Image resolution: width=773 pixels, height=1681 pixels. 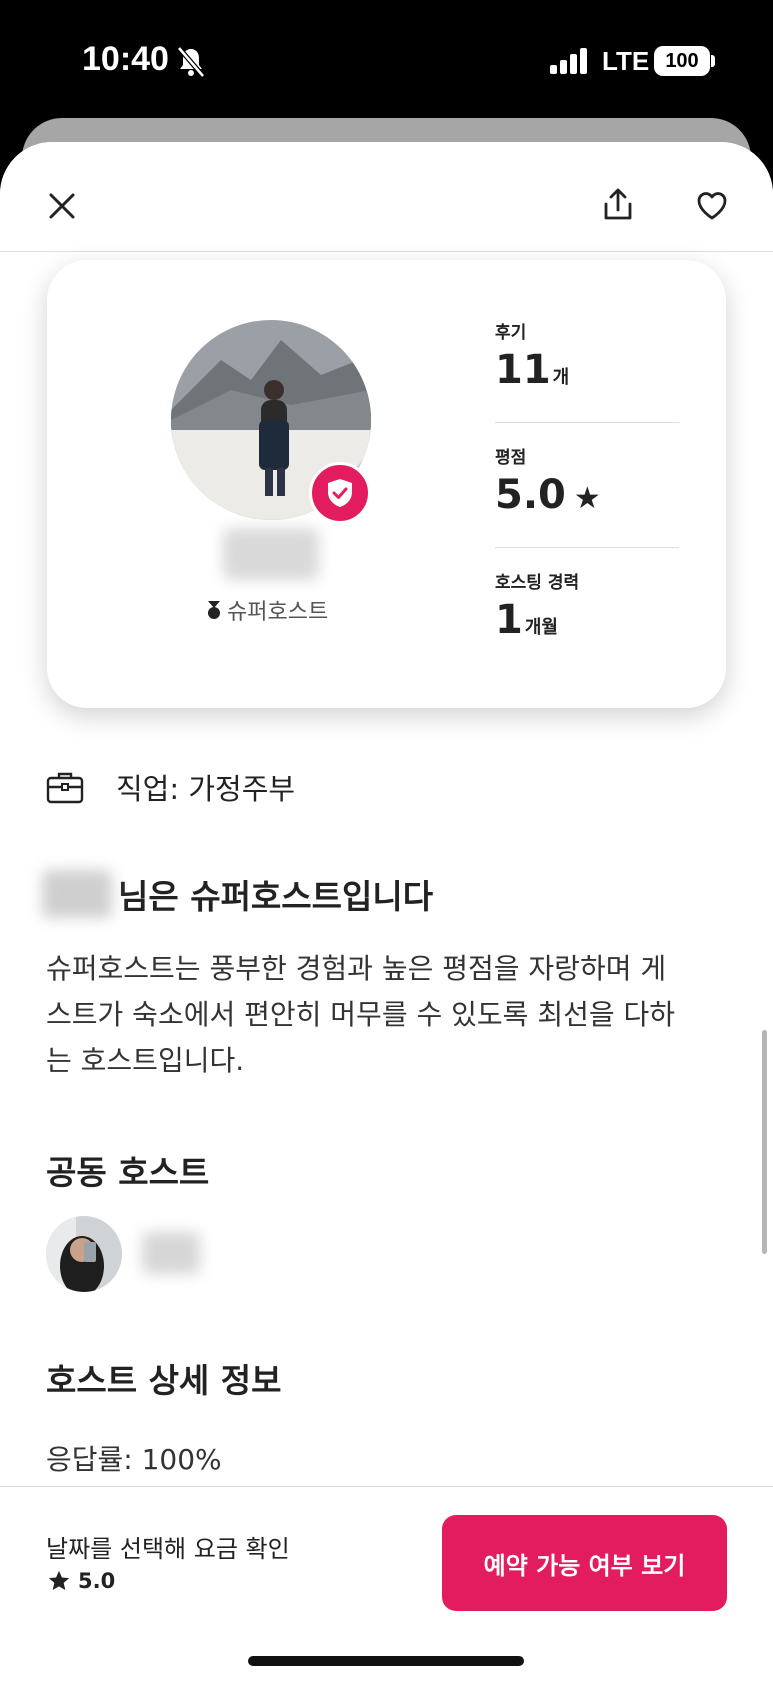 What do you see at coordinates (764, 1142) in the screenshot?
I see `scrollbar` at bounding box center [764, 1142].